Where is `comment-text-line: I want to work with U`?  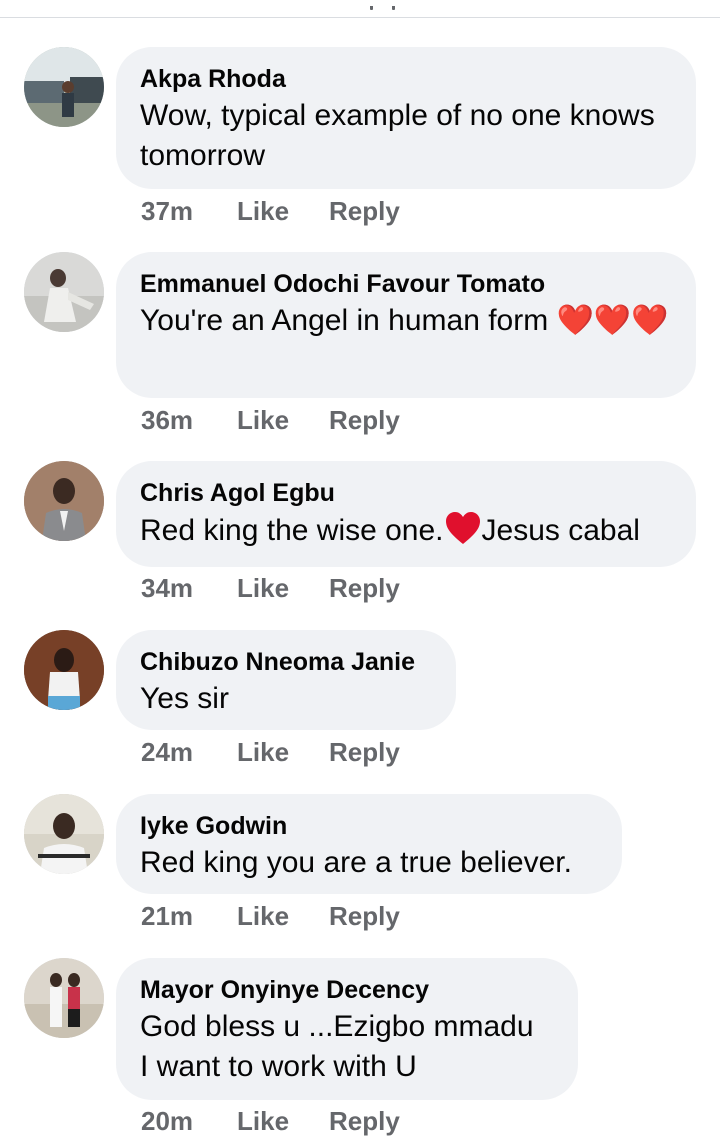 comment-text-line: I want to work with U is located at coordinates (278, 1066).